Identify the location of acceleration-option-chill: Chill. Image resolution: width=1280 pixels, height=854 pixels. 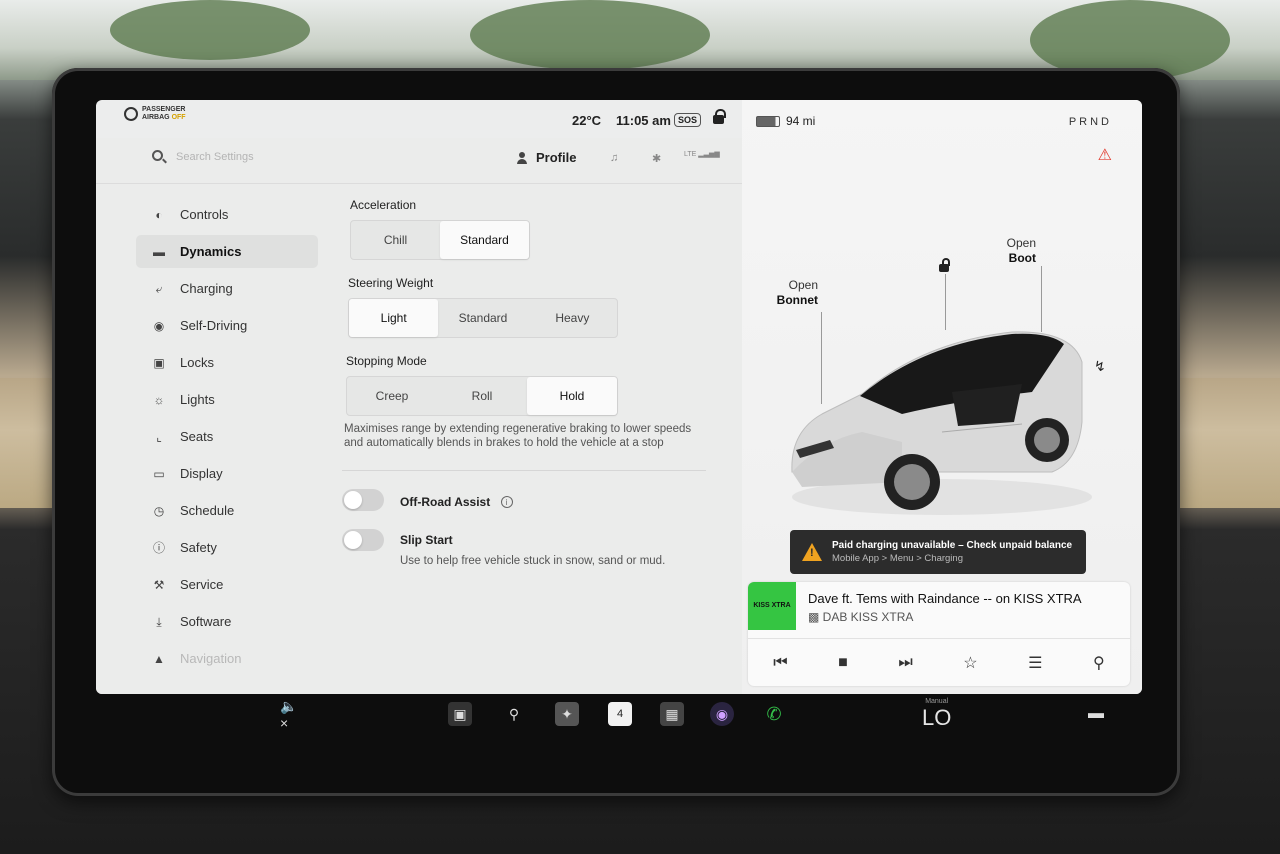
(395, 240).